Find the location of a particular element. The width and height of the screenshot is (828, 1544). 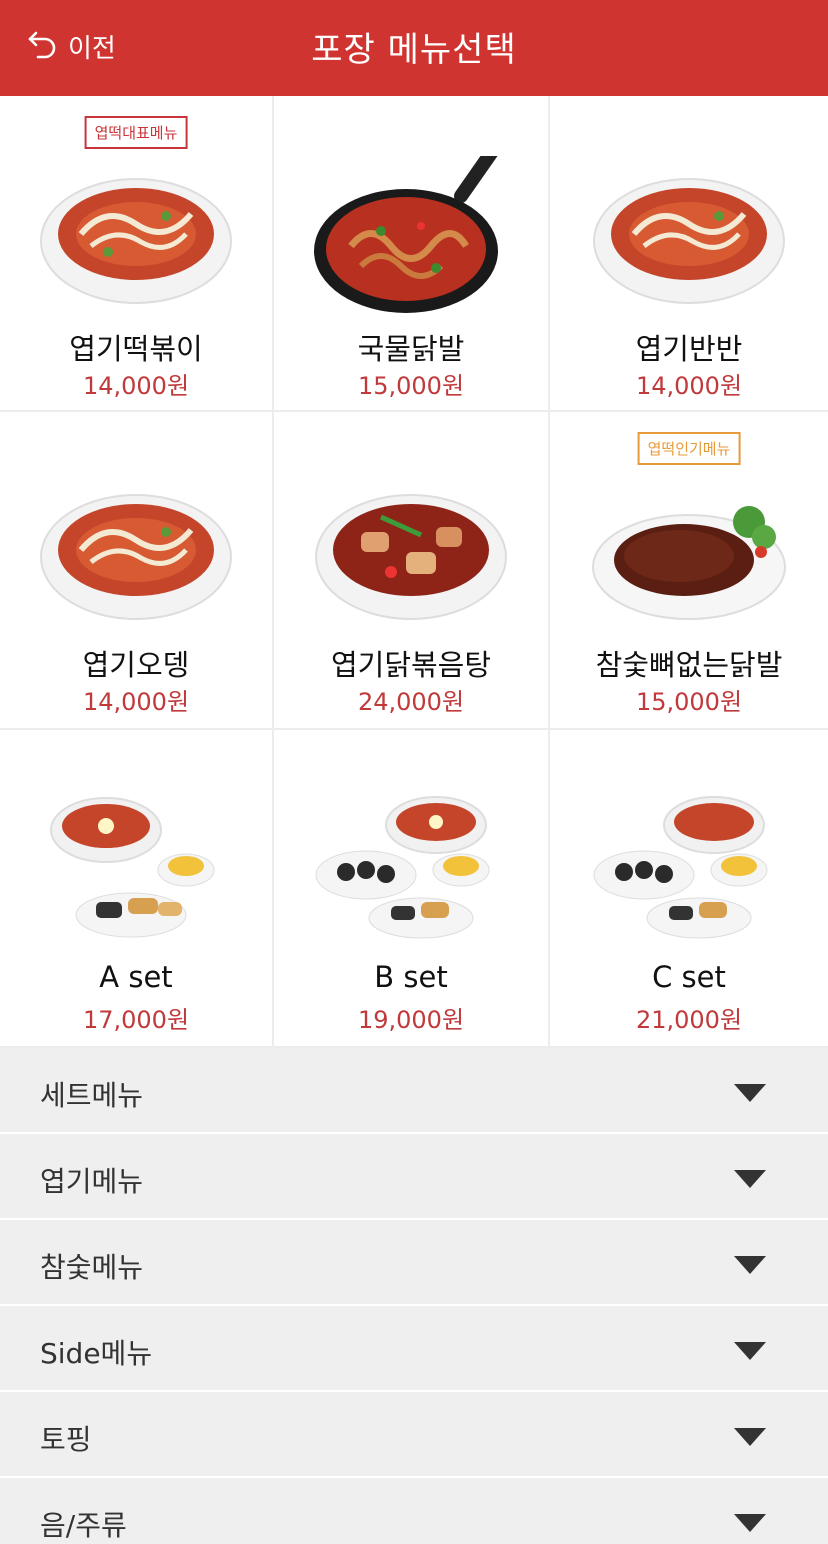

category-label: 토핑 is located at coordinates (66, 1439).